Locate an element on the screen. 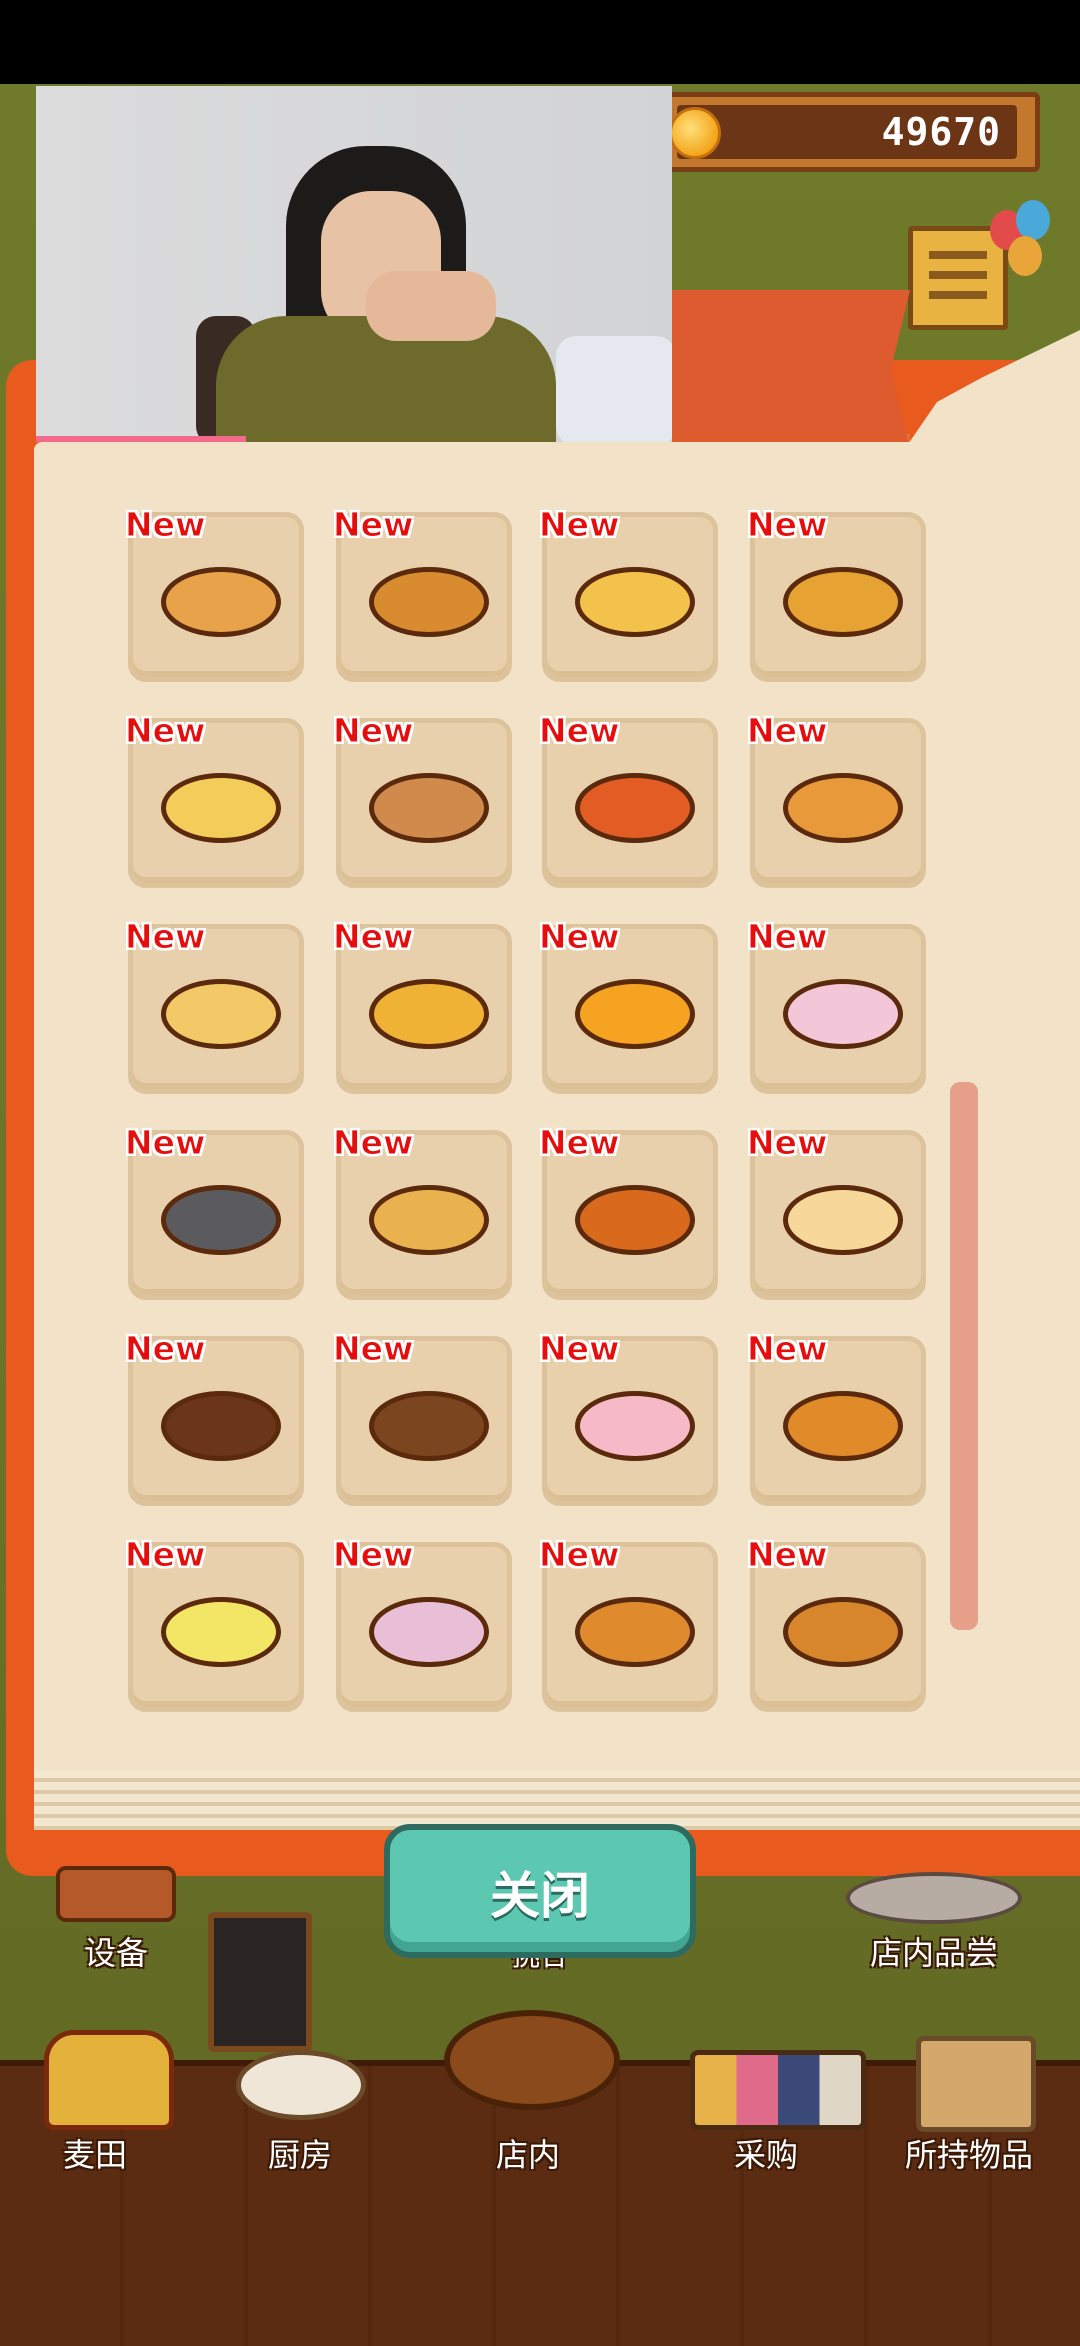 The width and height of the screenshot is (1080, 2346). scrollbar is located at coordinates (964, 1356).